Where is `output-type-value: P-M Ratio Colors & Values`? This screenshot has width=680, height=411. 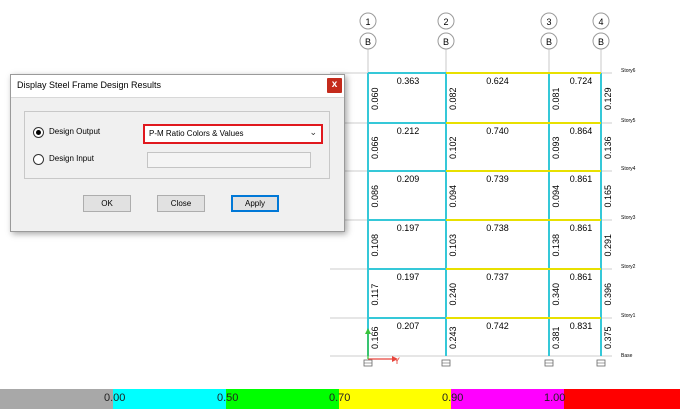 output-type-value: P-M Ratio Colors & Values is located at coordinates (196, 133).